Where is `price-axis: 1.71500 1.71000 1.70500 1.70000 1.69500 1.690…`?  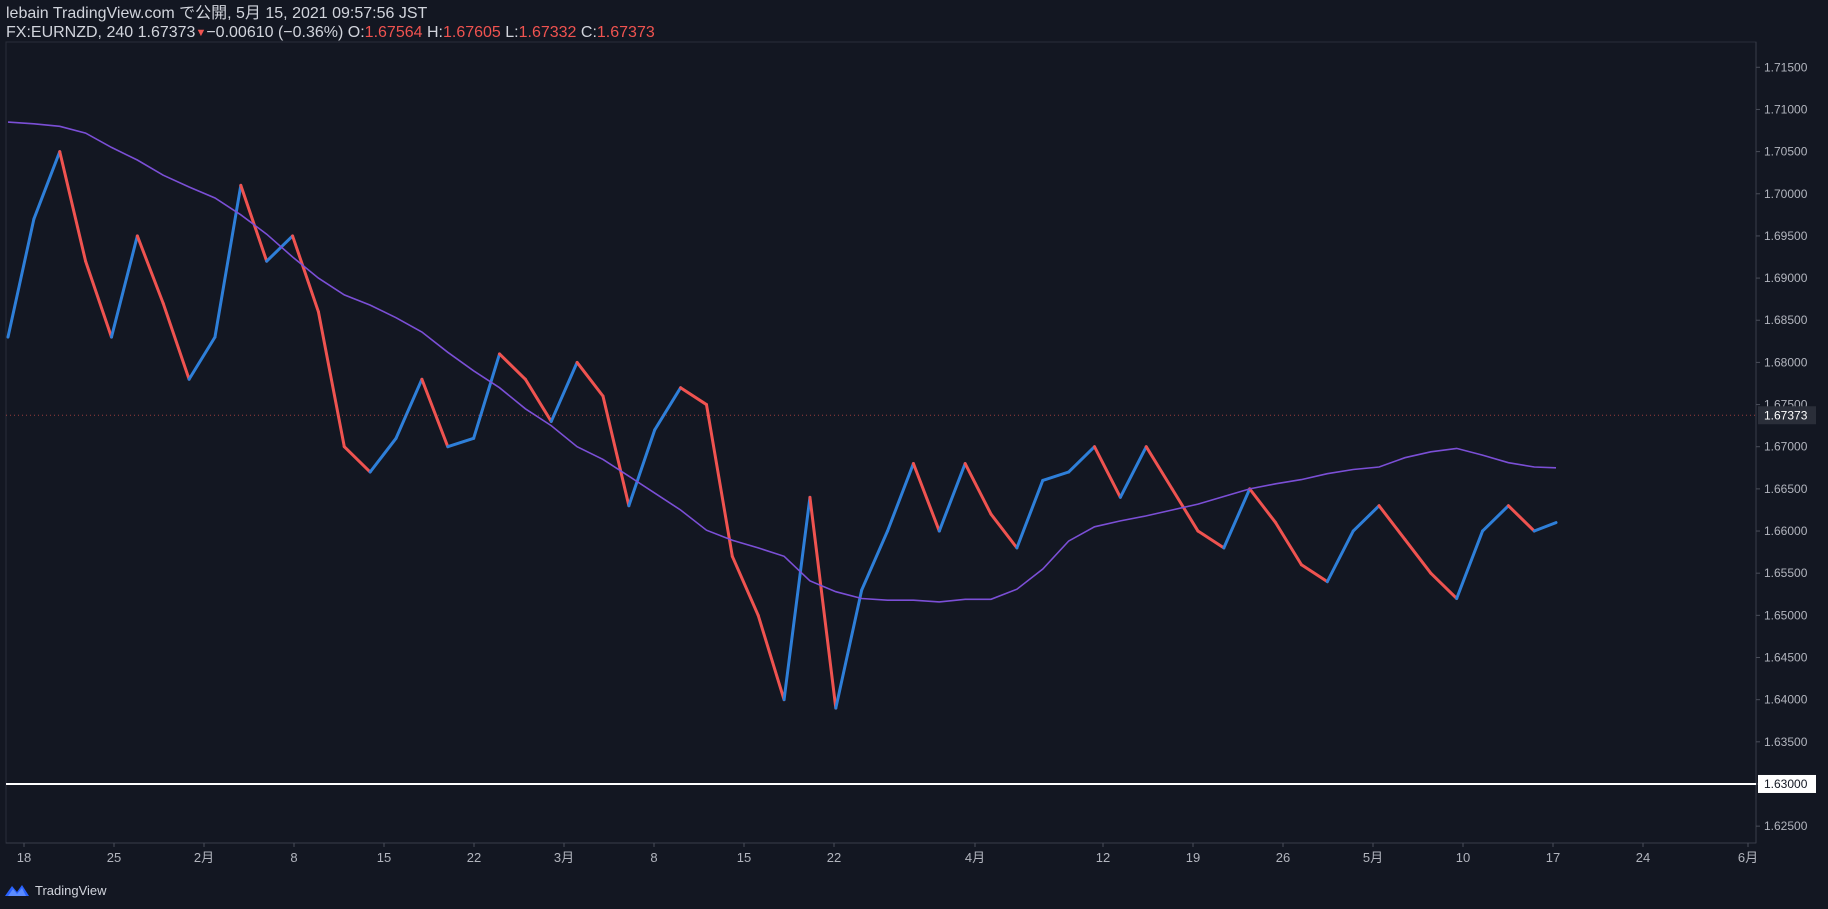 price-axis: 1.71500 1.71000 1.70500 1.70000 1.69500 1.690… is located at coordinates (1782, 446).